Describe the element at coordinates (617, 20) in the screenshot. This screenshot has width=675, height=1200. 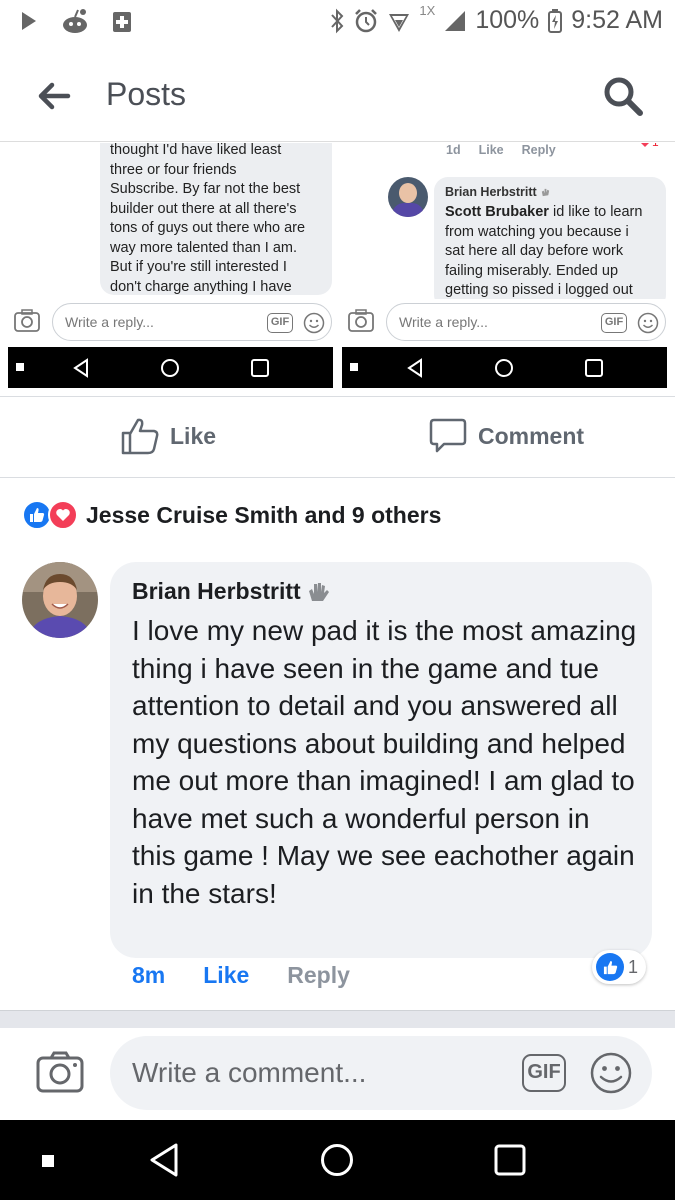
I see `clock: 9:52 AM` at that location.